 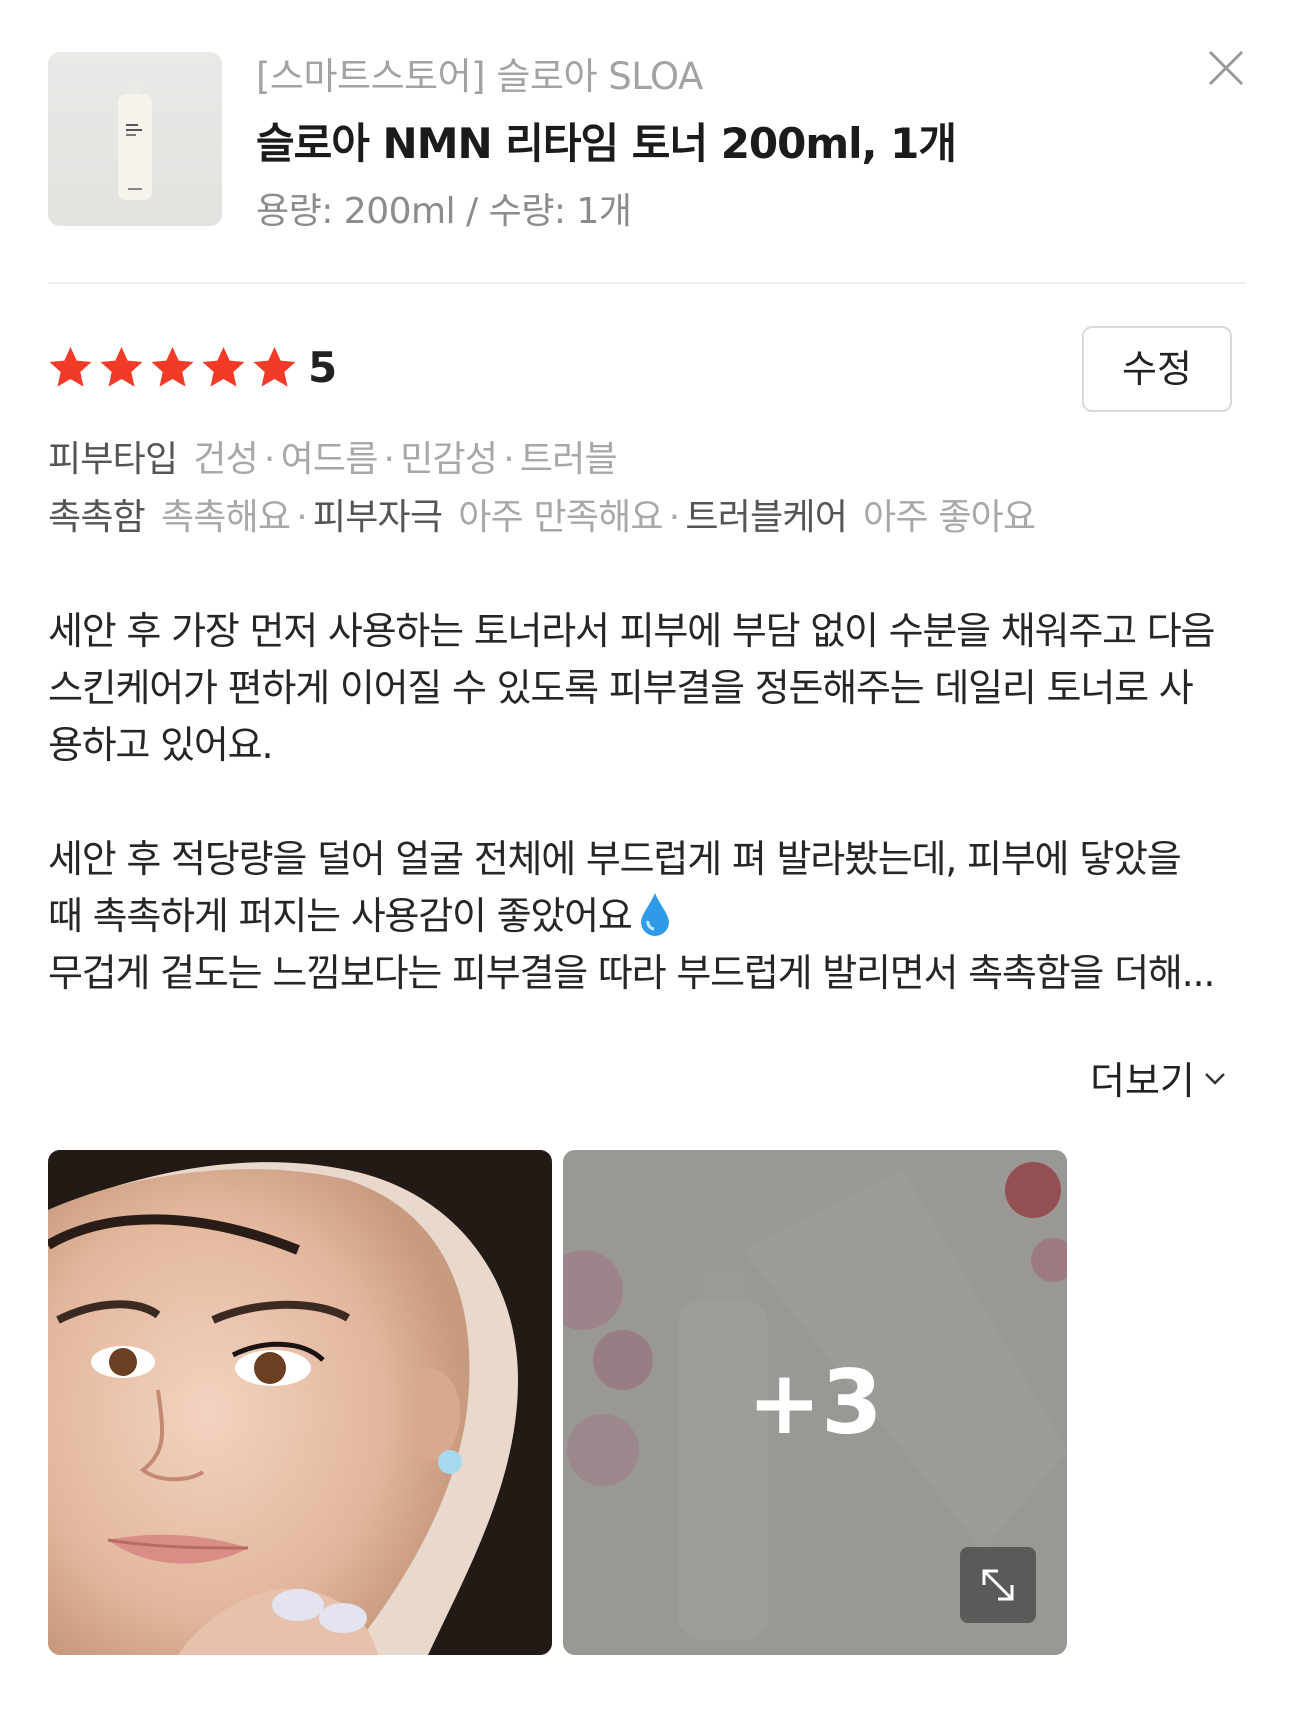 I want to click on close-icon, so click(x=1226, y=68).